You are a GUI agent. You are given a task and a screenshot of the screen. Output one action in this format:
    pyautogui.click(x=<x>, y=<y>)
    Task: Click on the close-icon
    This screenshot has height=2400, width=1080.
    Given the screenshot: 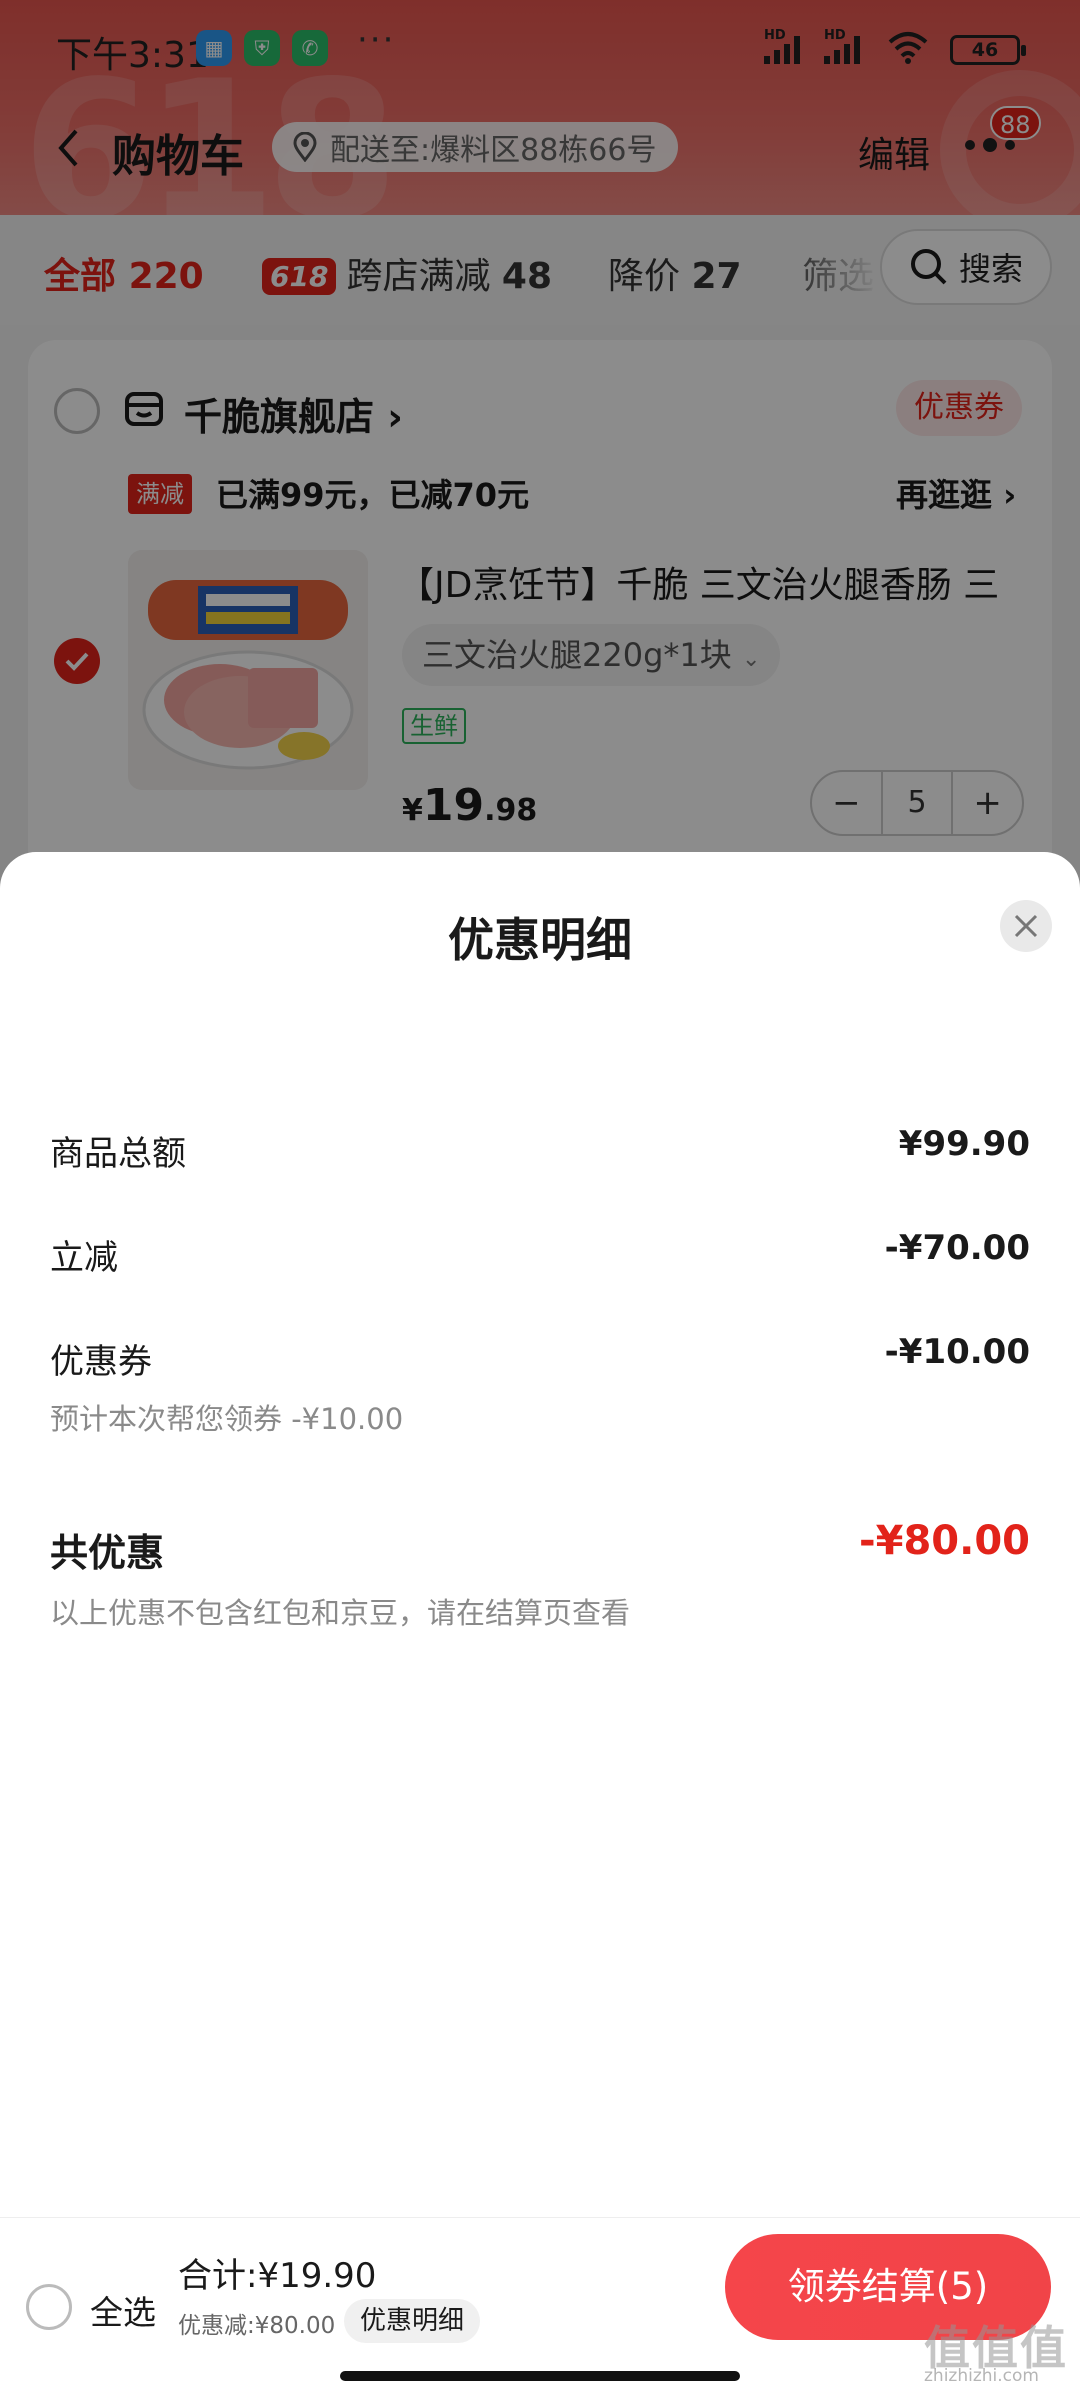 What is the action you would take?
    pyautogui.click(x=1026, y=926)
    